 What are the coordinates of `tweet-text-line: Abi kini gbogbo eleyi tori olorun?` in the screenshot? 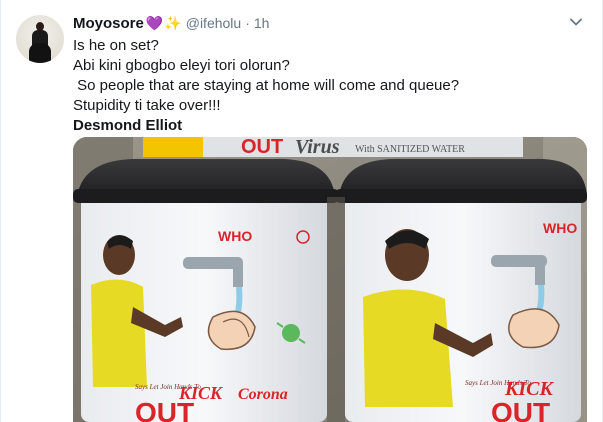 It's located at (181, 65).